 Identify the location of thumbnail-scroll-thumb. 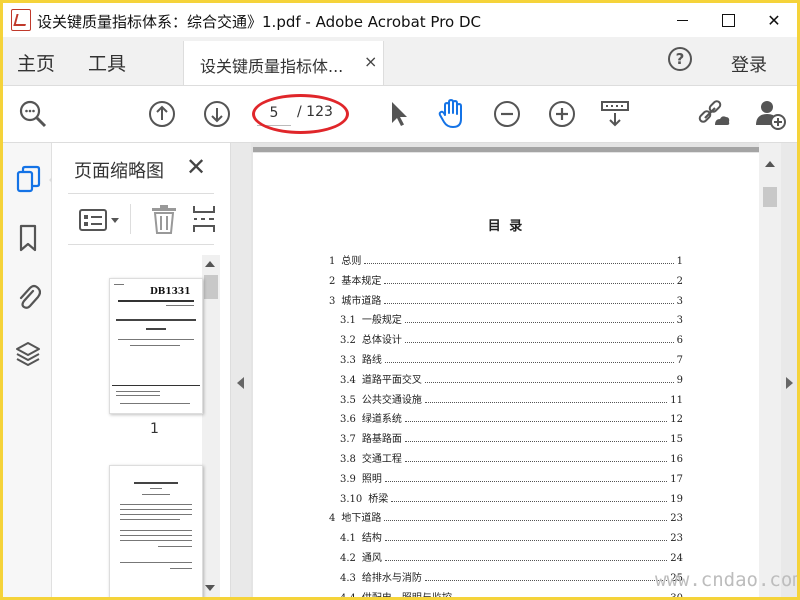
(211, 287).